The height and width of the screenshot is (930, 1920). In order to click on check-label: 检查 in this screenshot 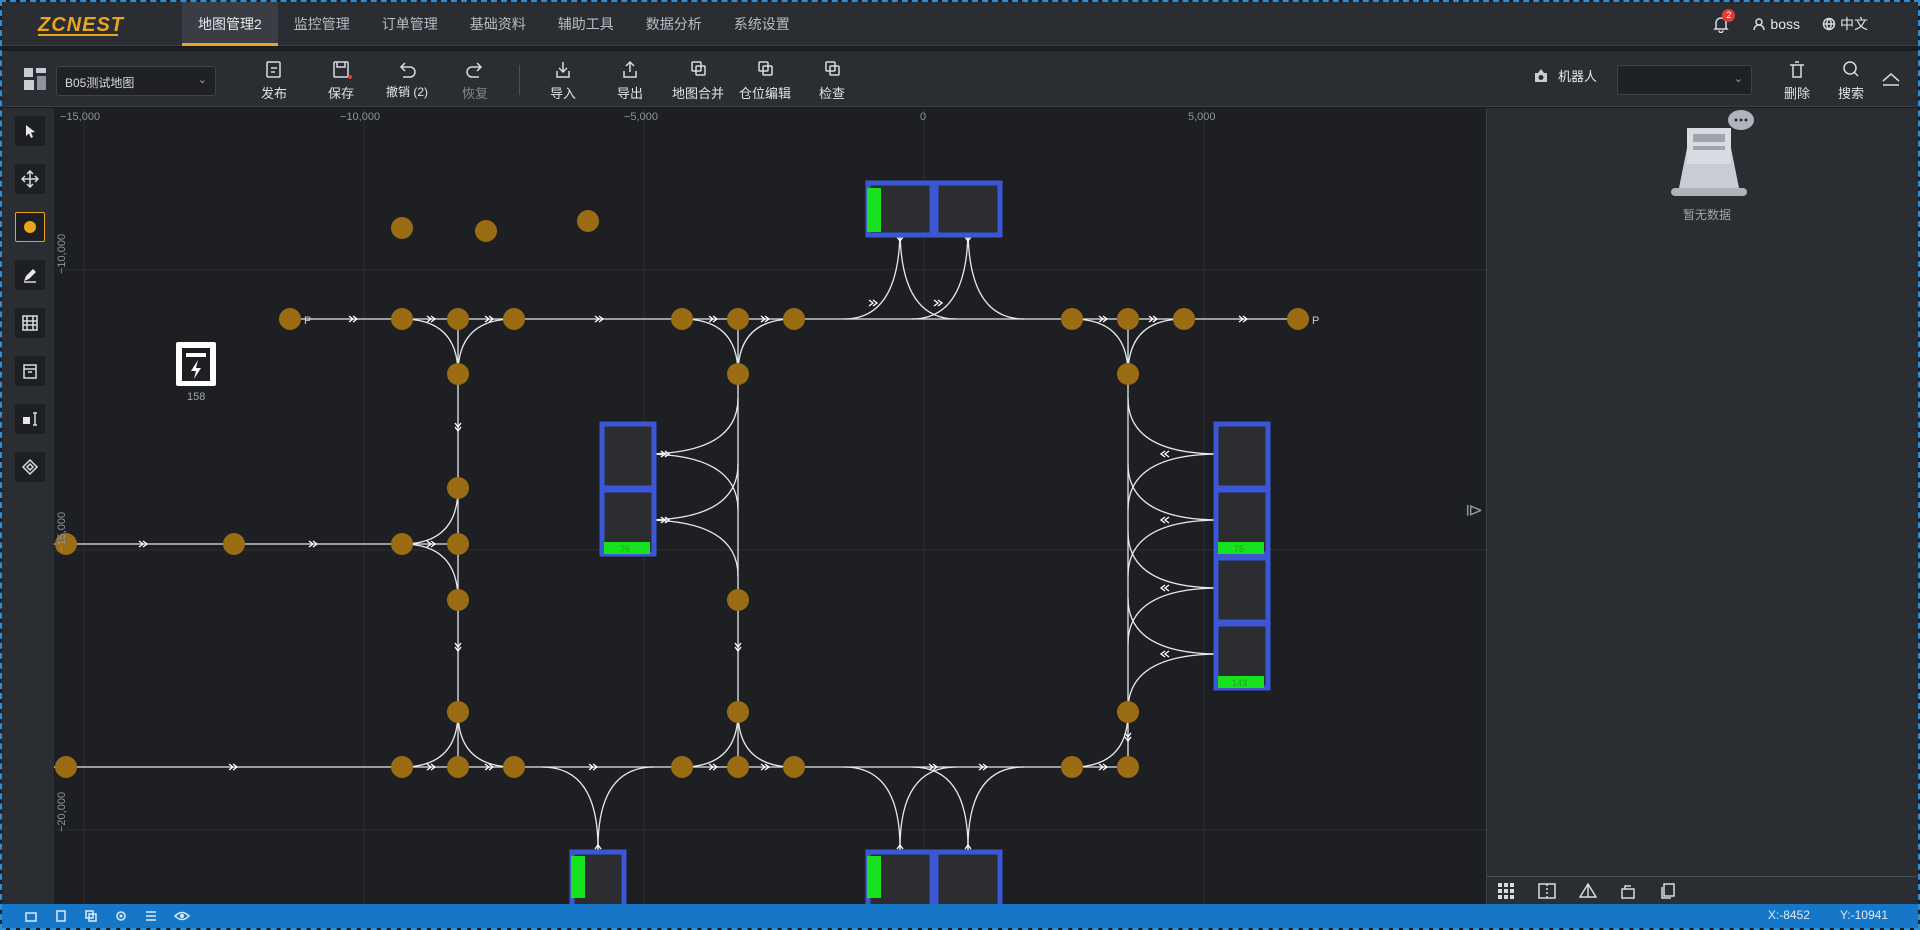, I will do `click(831, 93)`.